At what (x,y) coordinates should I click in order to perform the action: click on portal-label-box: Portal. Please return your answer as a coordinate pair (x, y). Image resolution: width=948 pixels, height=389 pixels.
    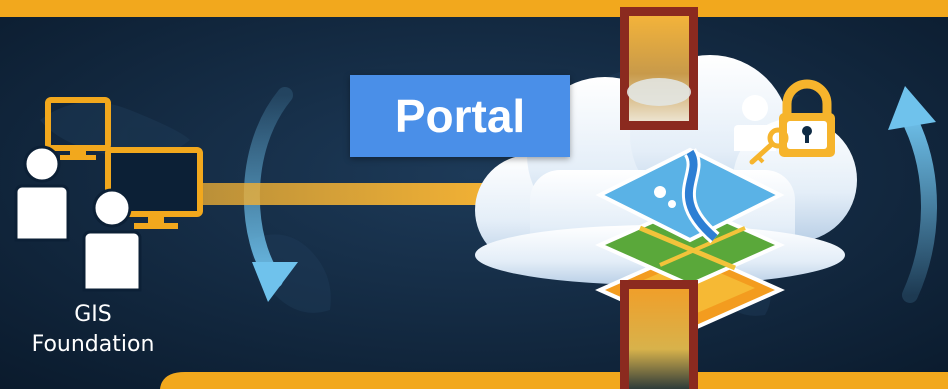
    Looking at the image, I should click on (460, 116).